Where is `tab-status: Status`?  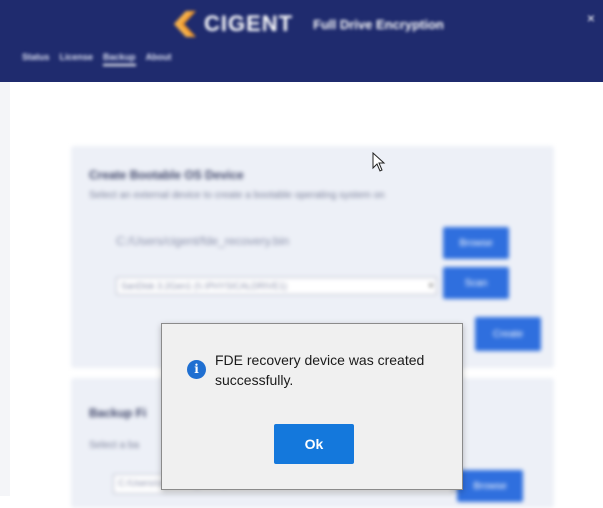
tab-status: Status is located at coordinates (36, 59).